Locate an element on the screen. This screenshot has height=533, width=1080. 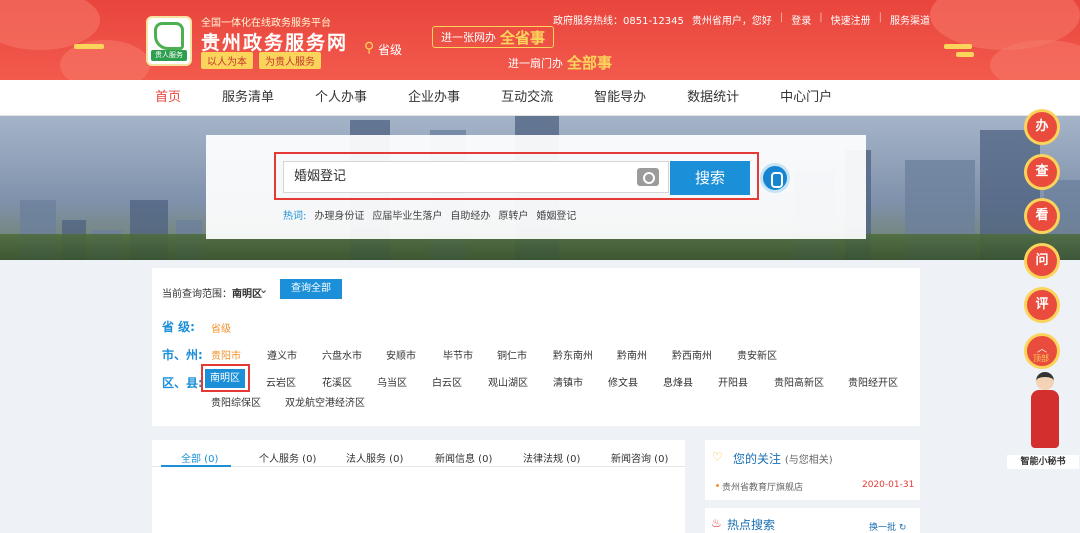
float-ban-button: 办 is located at coordinates (1042, 127).